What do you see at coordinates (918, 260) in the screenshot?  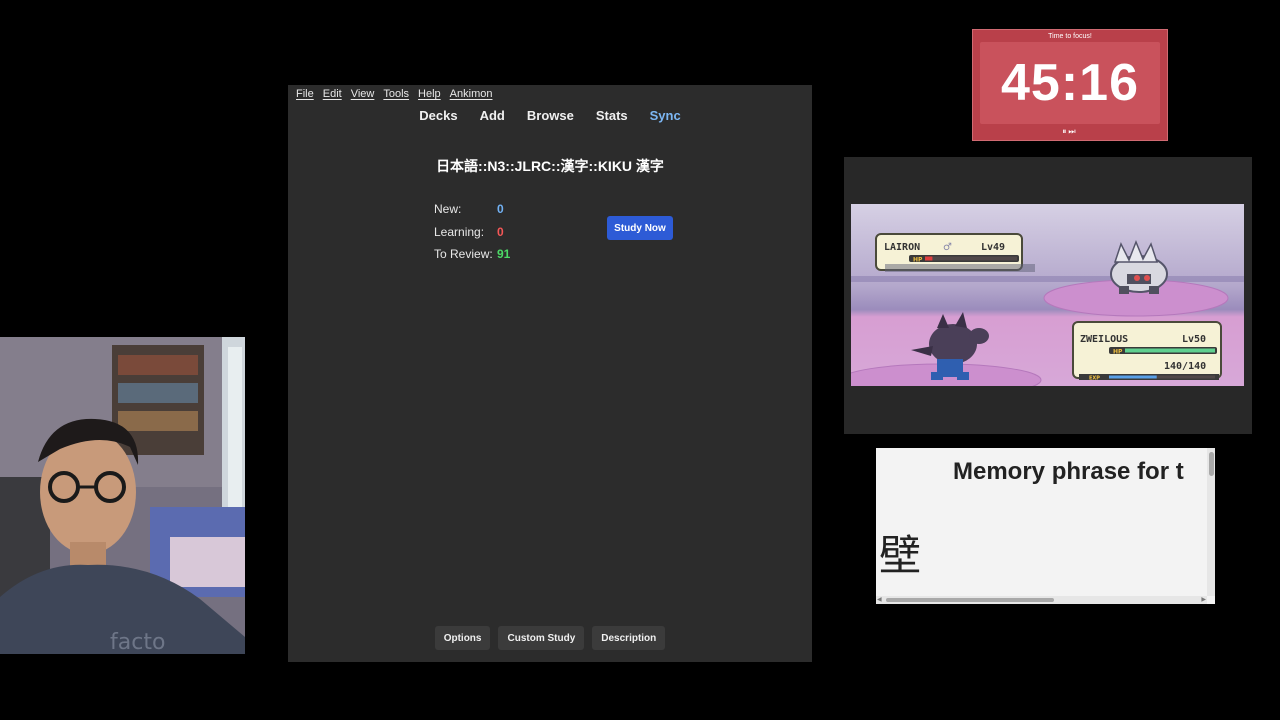 I see `enemy-hp-label: HP` at bounding box center [918, 260].